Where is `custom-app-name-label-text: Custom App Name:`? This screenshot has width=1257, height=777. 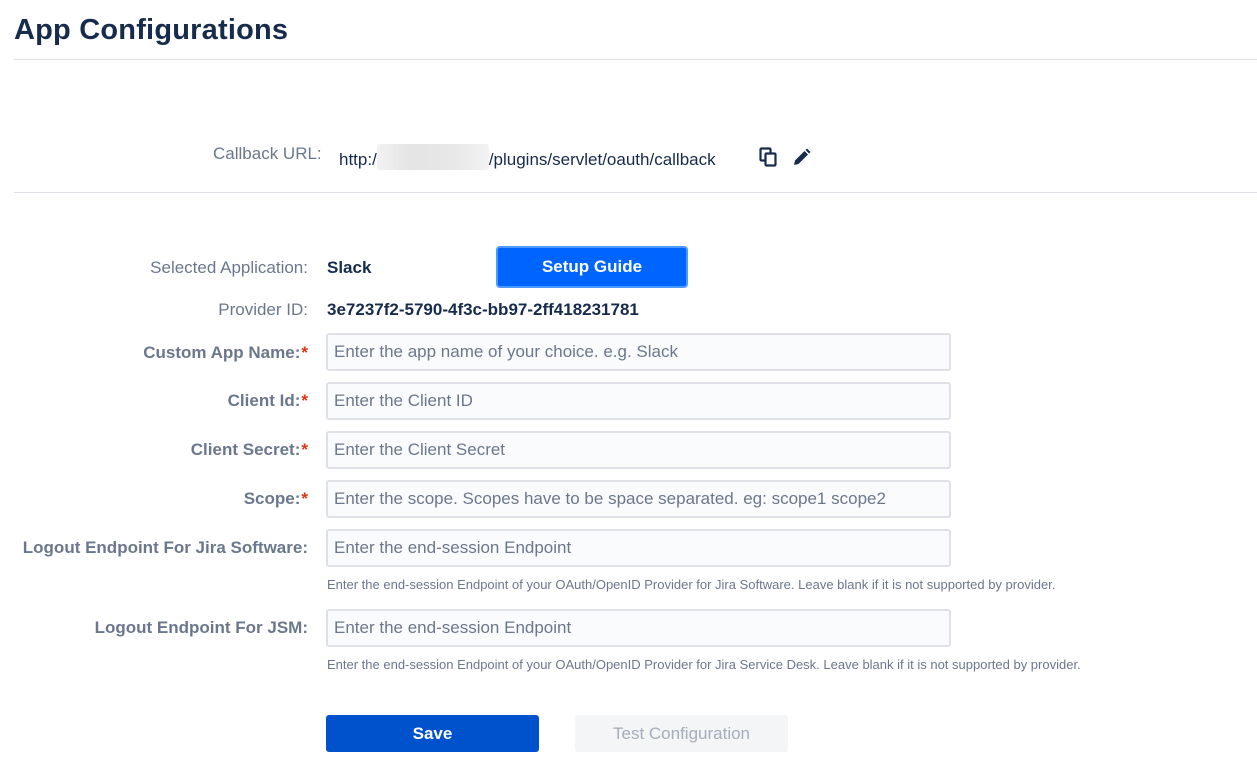
custom-app-name-label-text: Custom App Name: is located at coordinates (222, 352).